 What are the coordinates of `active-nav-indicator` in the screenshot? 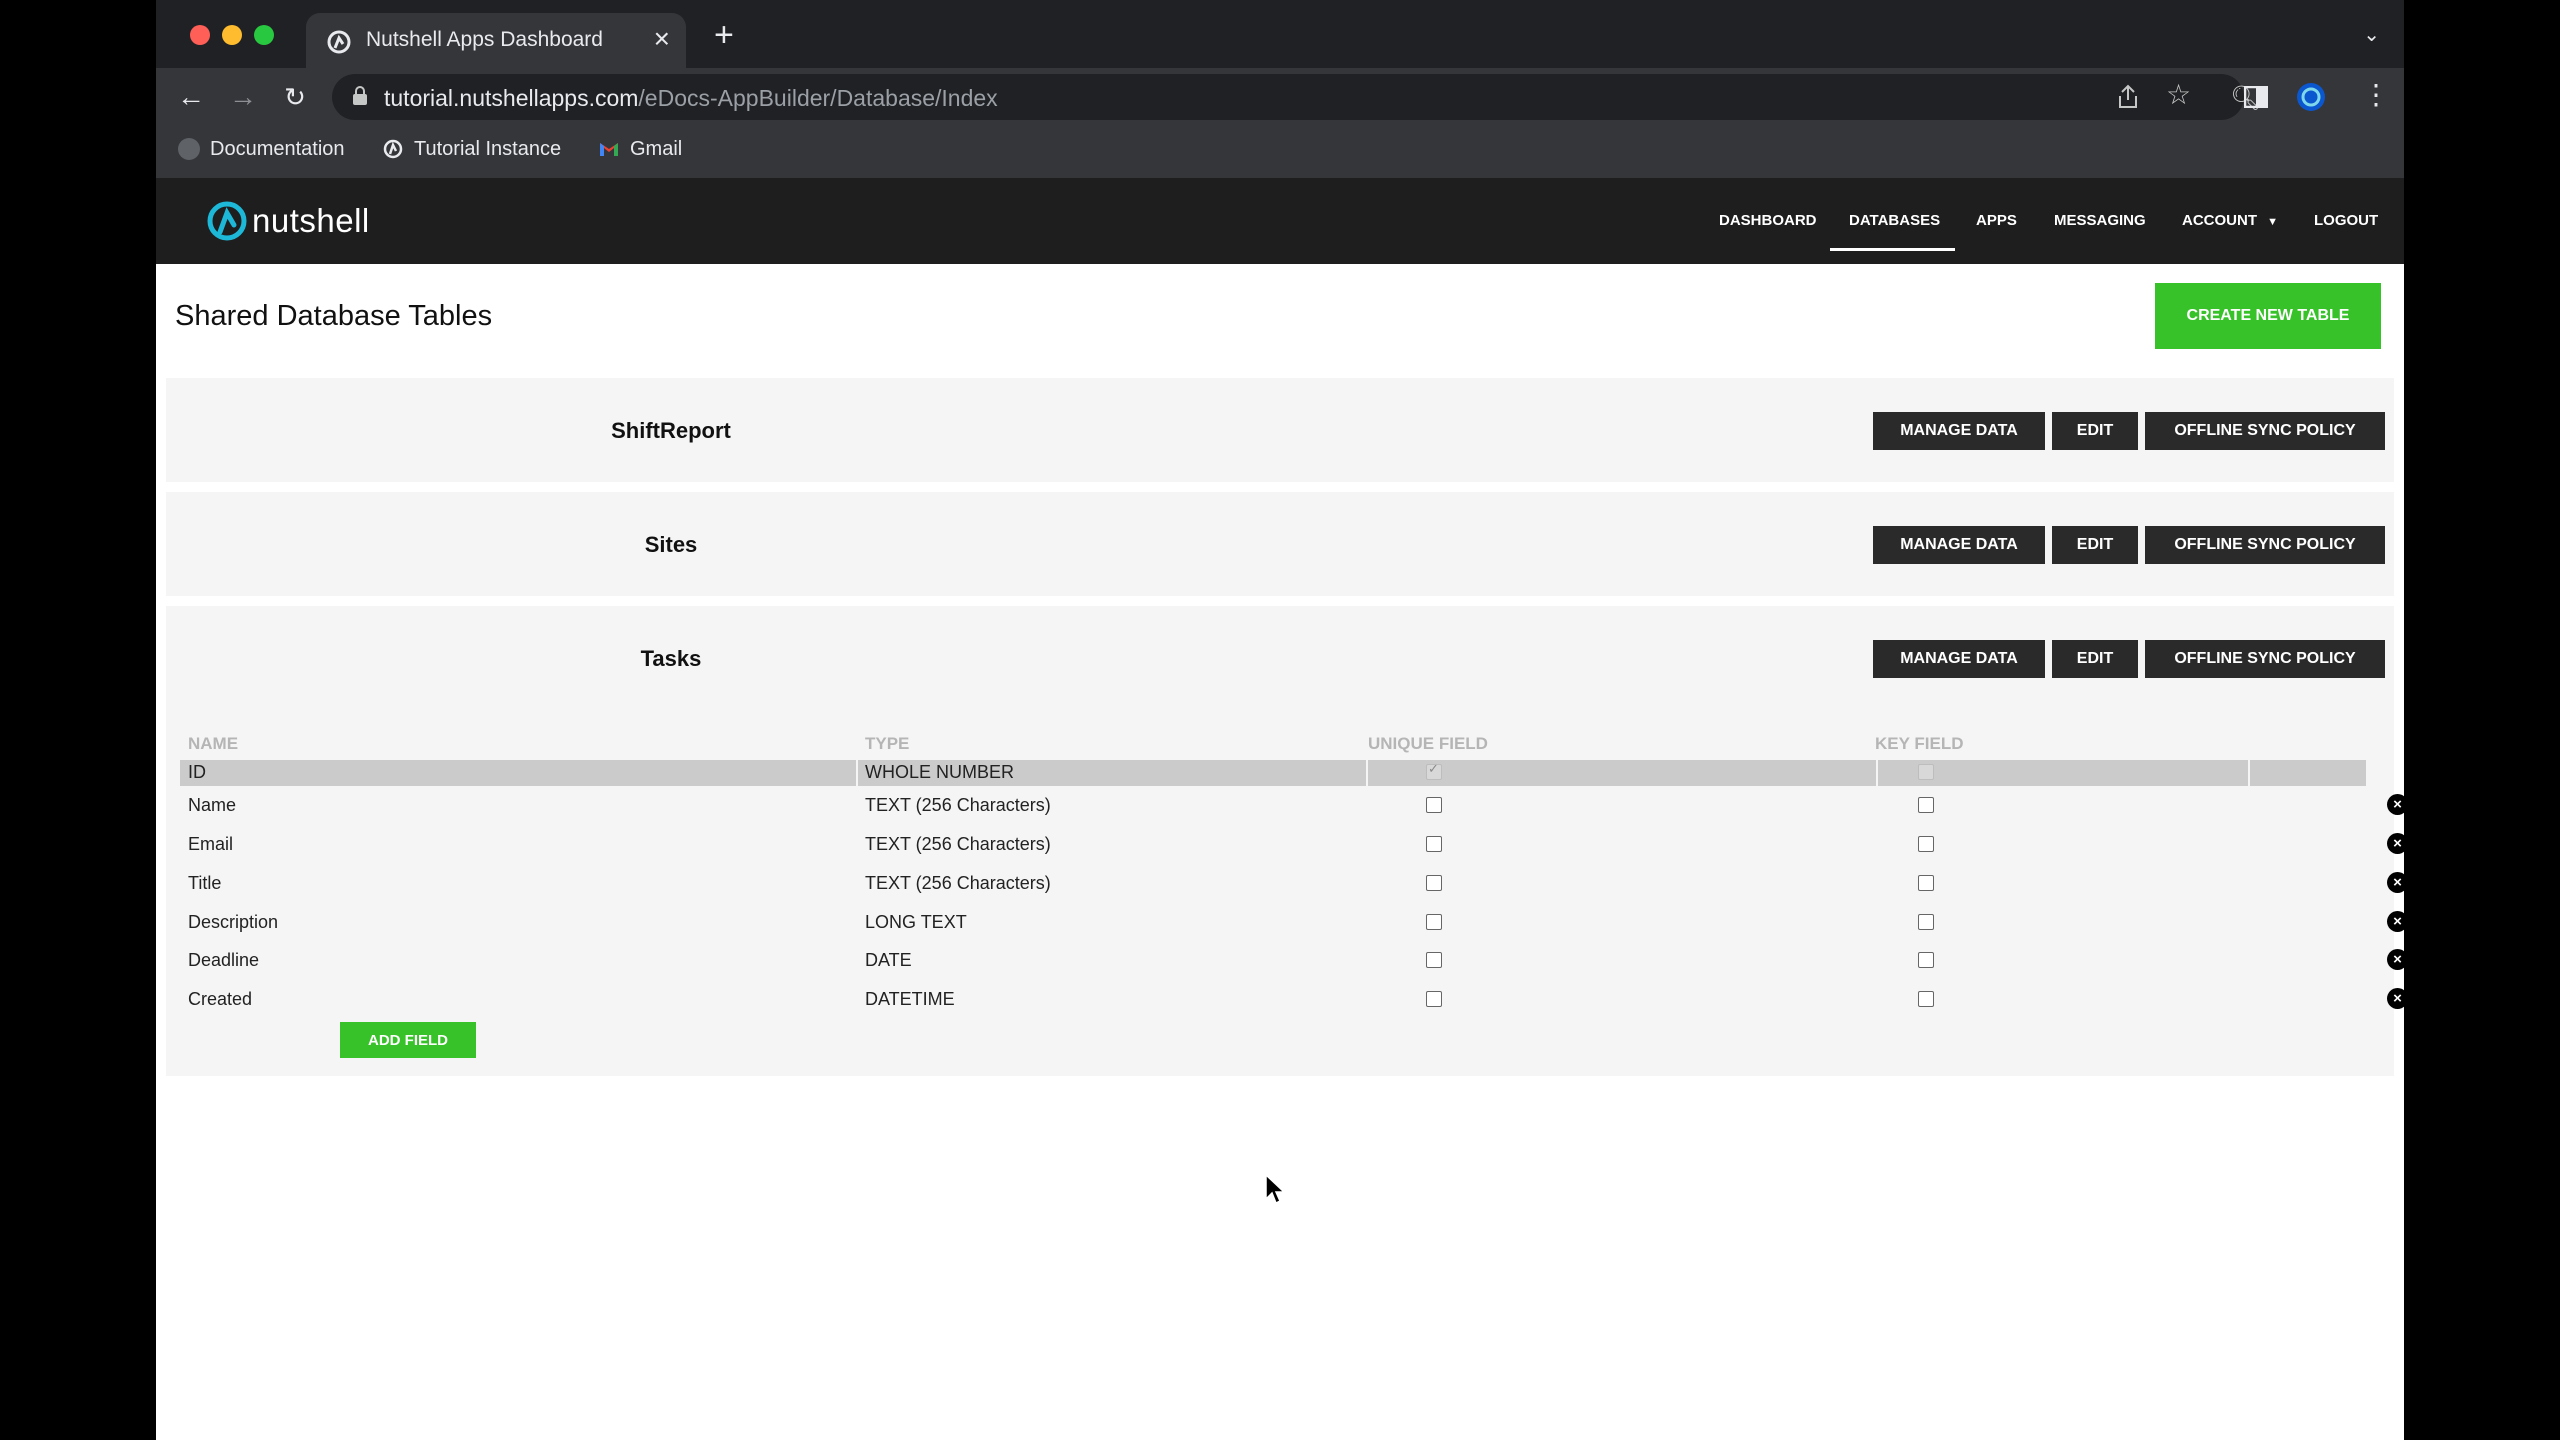 It's located at (1892, 249).